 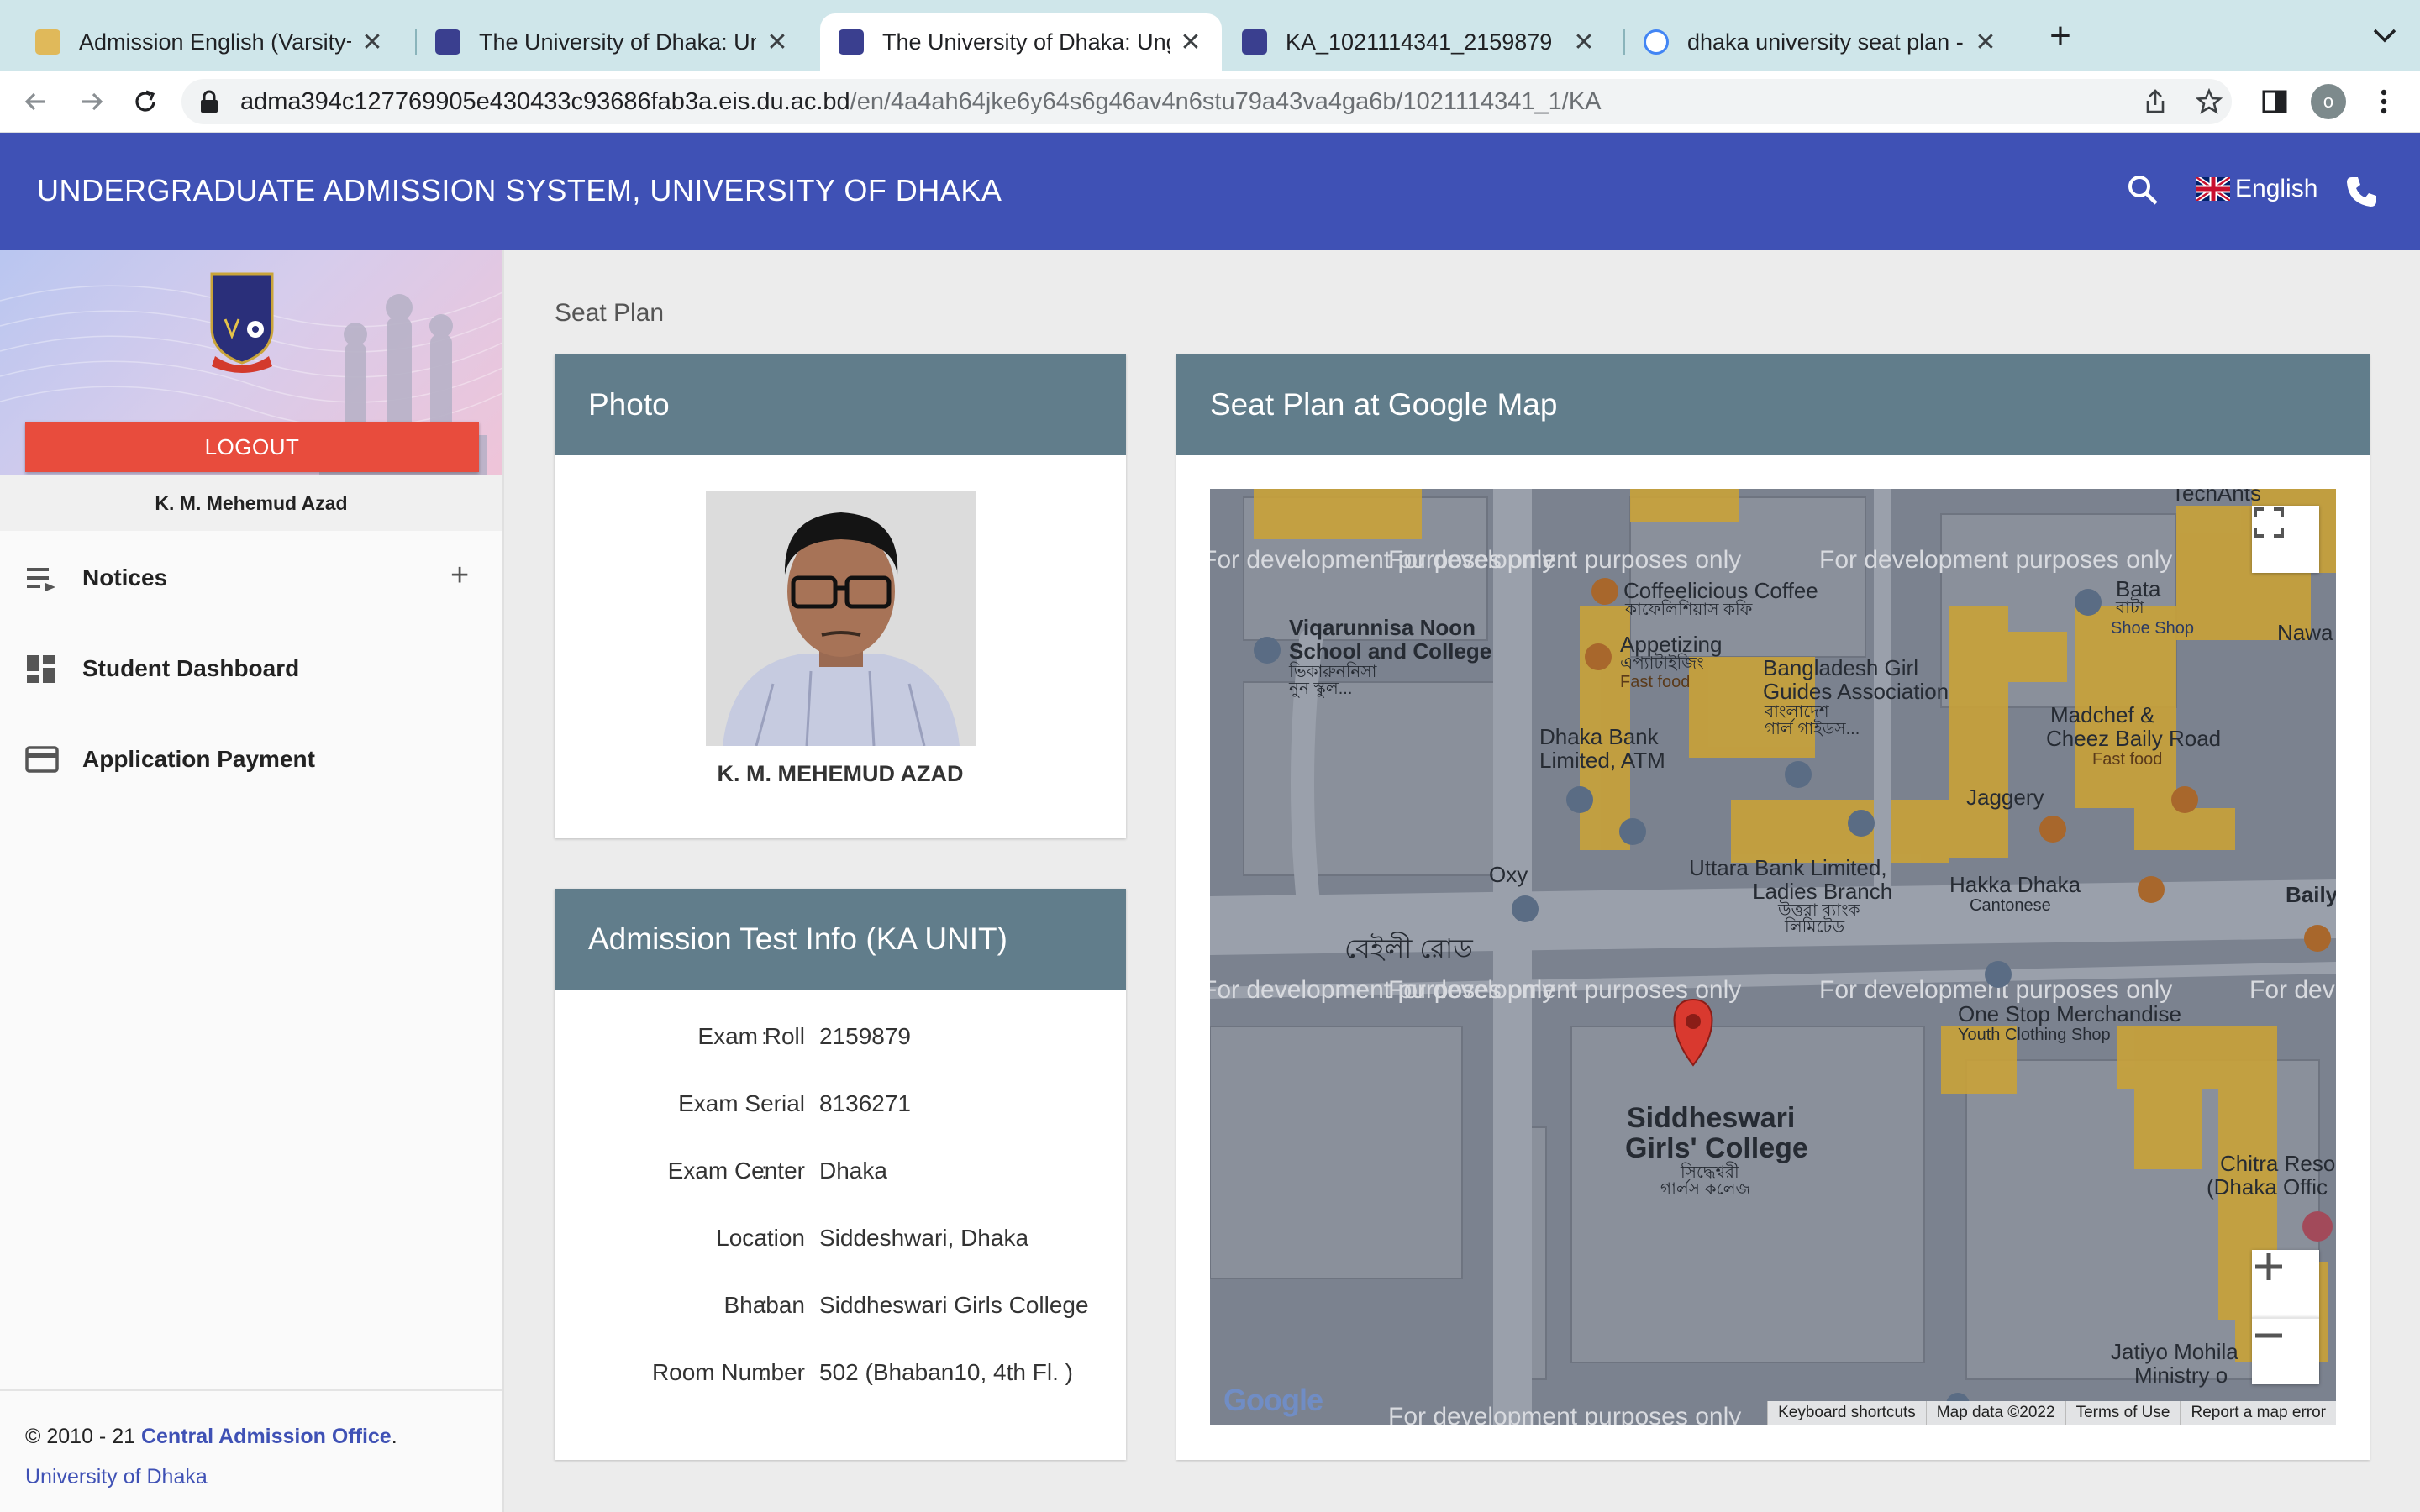 I want to click on bookmark-star-icon, so click(x=2209, y=101).